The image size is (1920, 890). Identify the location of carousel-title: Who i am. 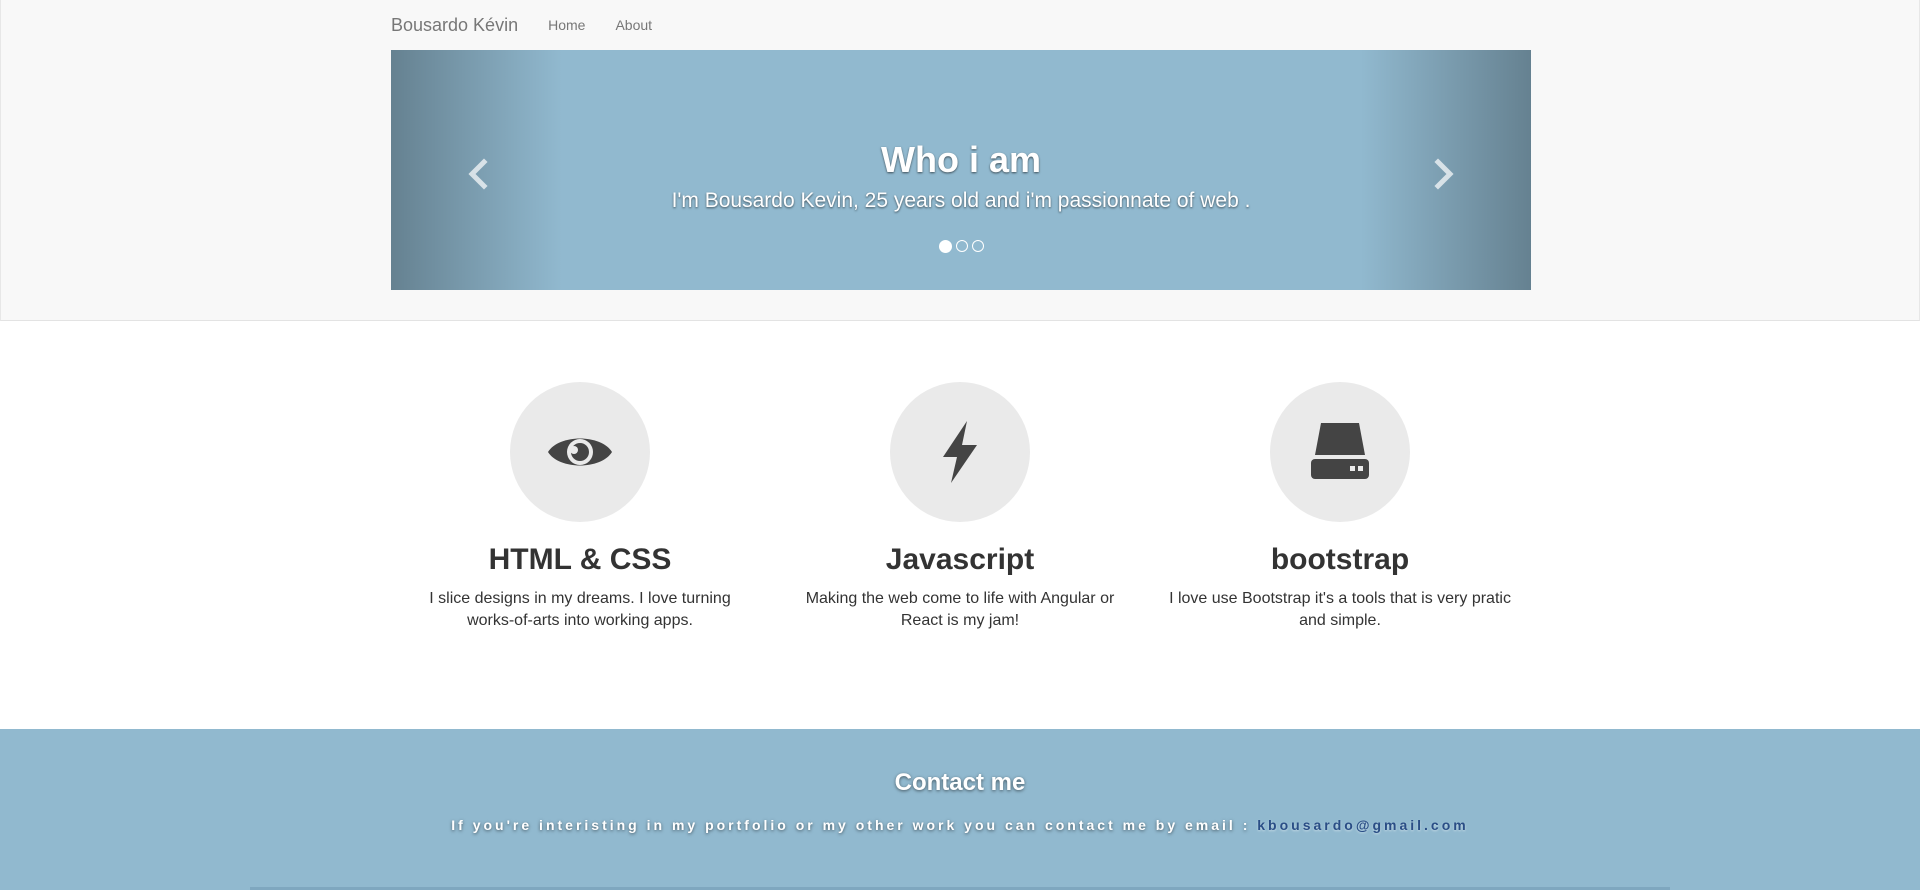
(961, 159).